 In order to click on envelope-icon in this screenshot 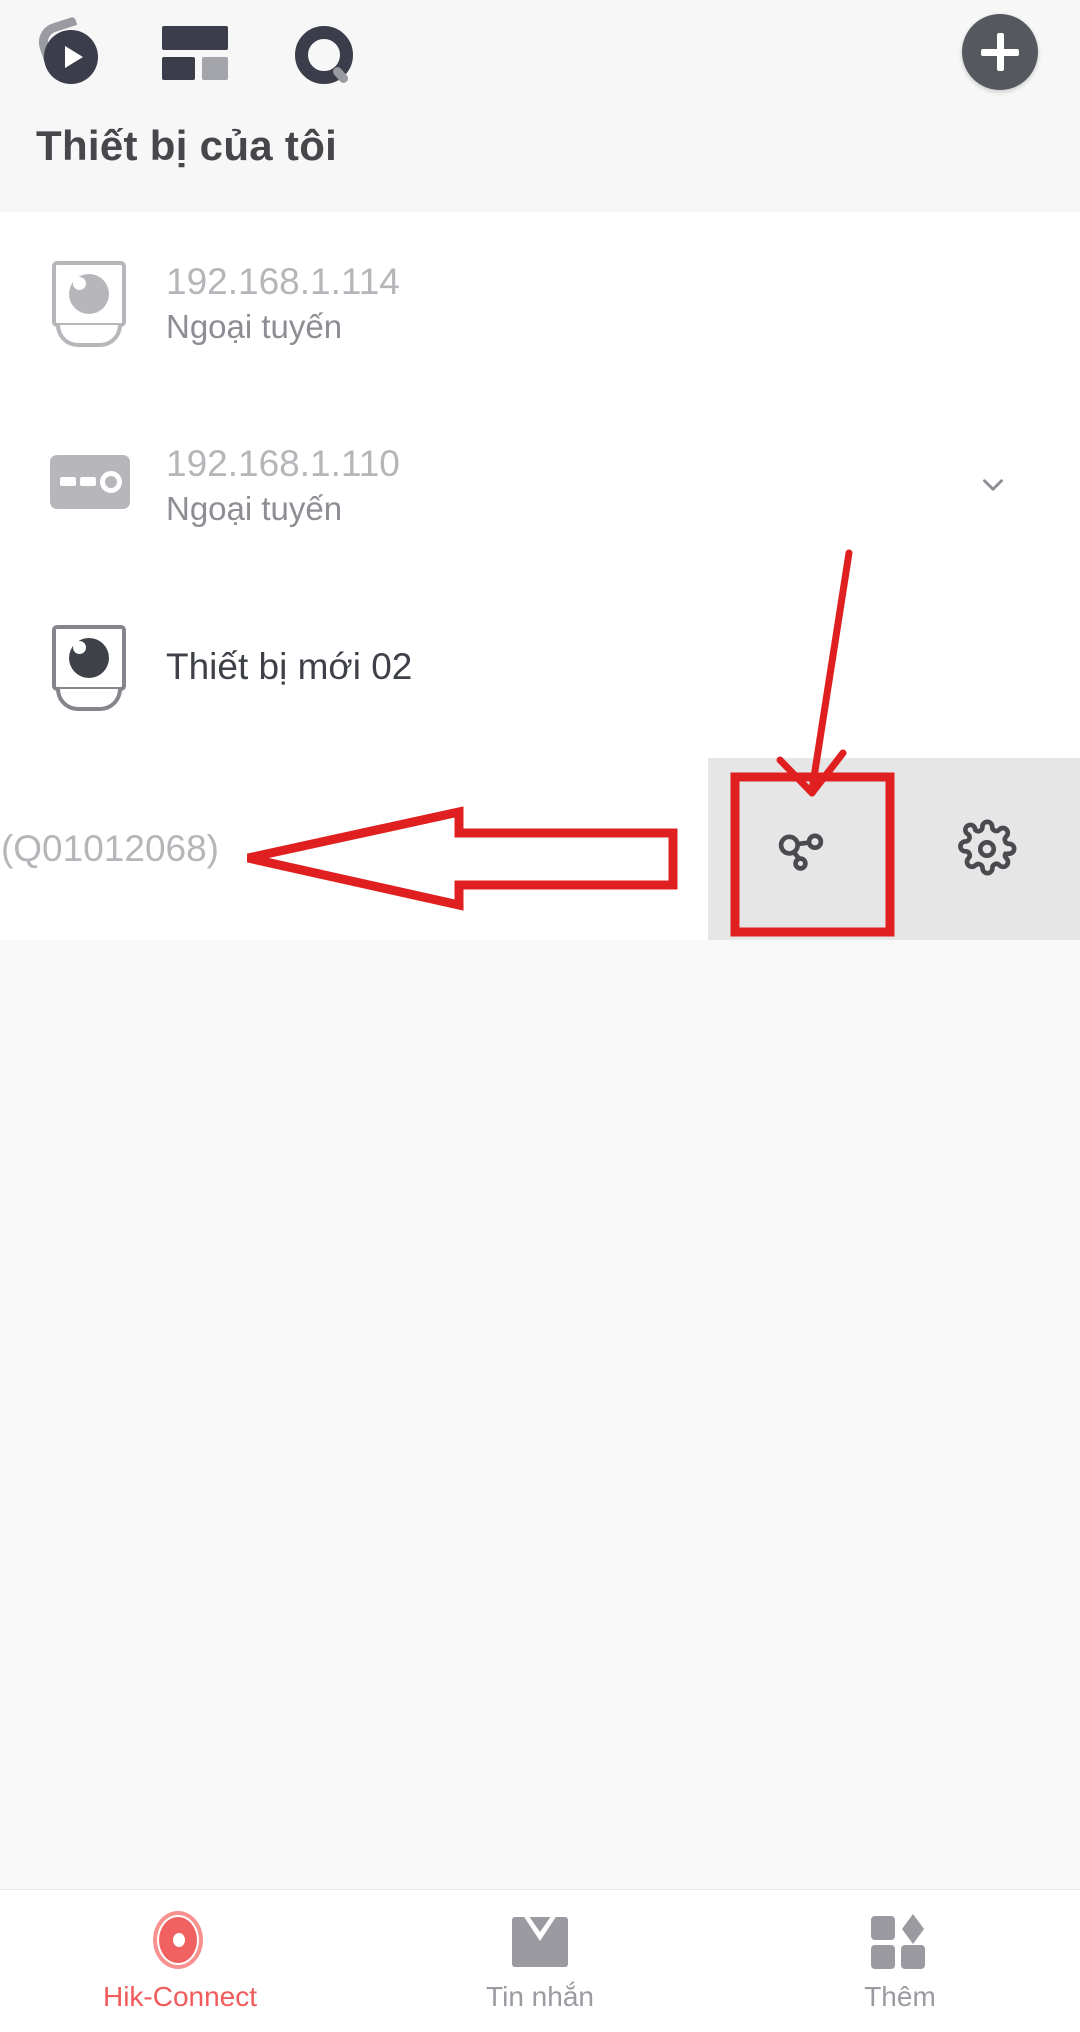, I will do `click(540, 1942)`.